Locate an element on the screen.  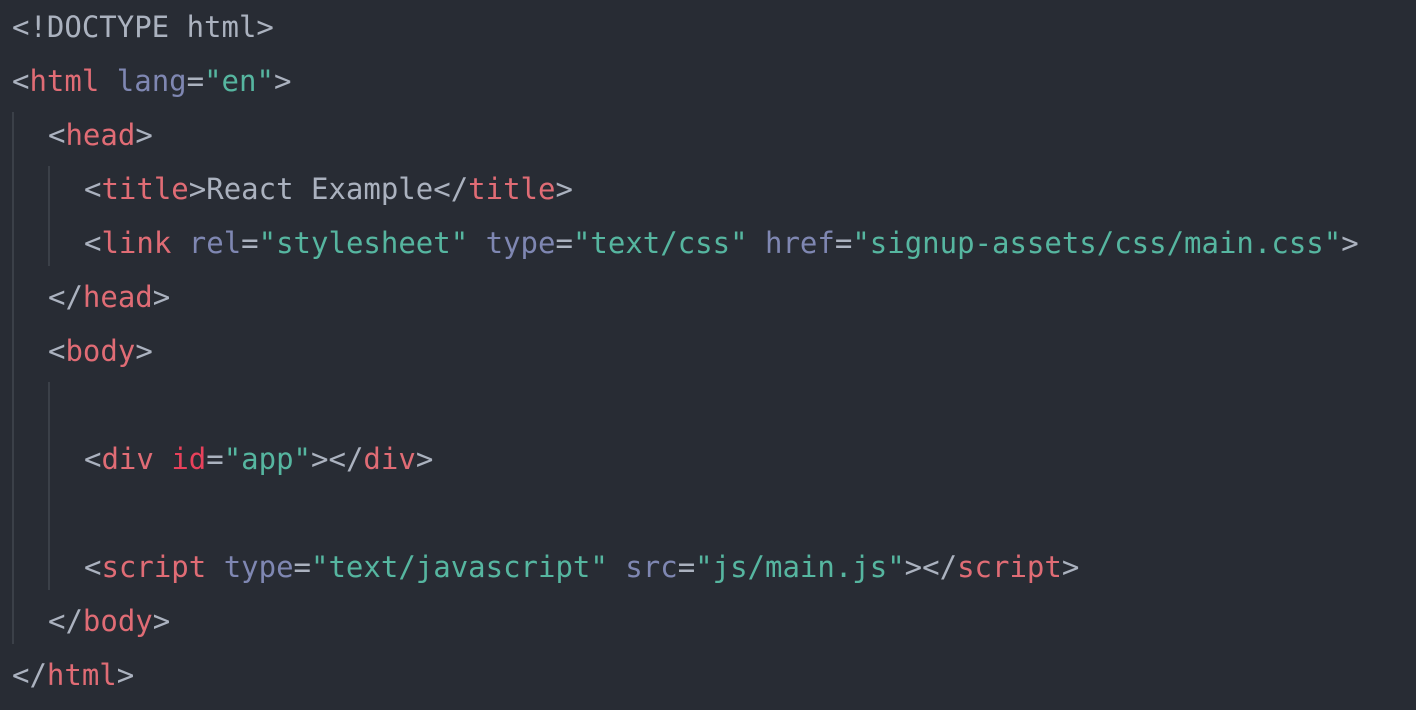
code-line-content: <div id="app"></div> is located at coordinates (258, 459).